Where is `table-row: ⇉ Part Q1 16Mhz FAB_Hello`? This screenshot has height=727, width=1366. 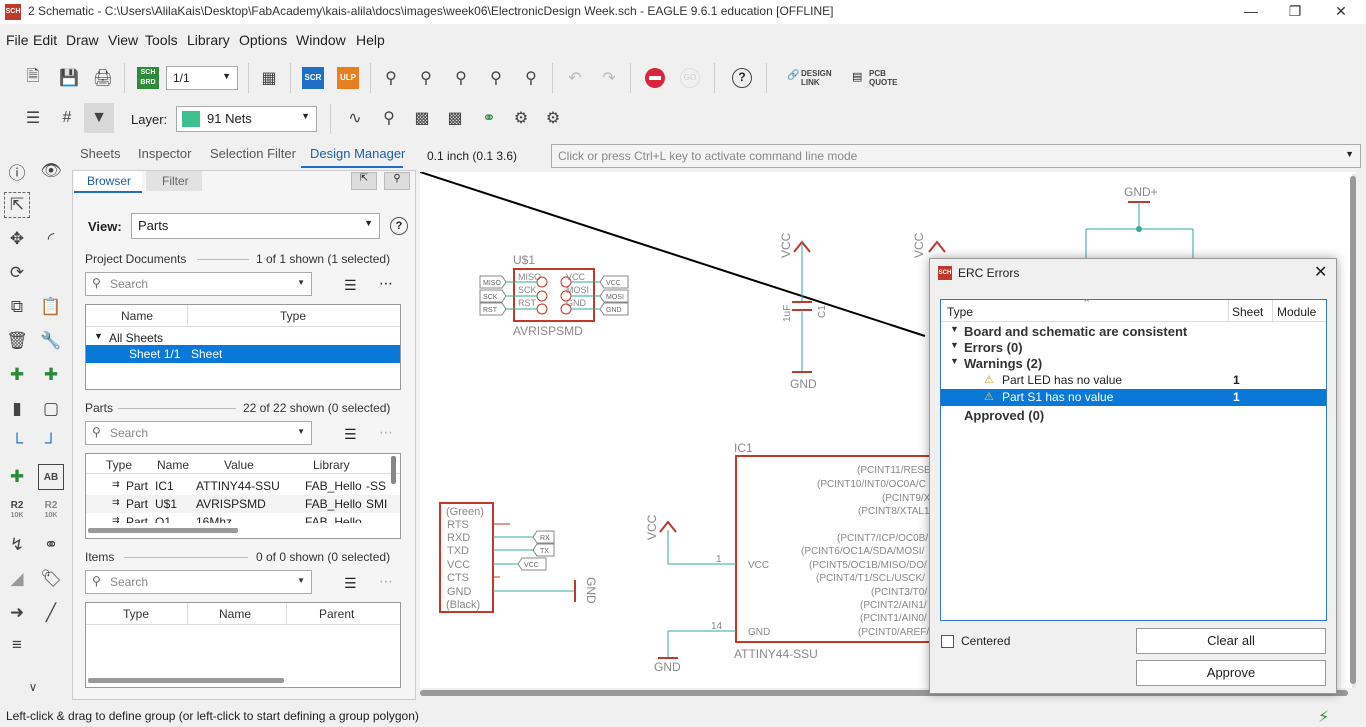
table-row: ⇉ Part Q1 16Mhz FAB_Hello is located at coordinates (243, 518).